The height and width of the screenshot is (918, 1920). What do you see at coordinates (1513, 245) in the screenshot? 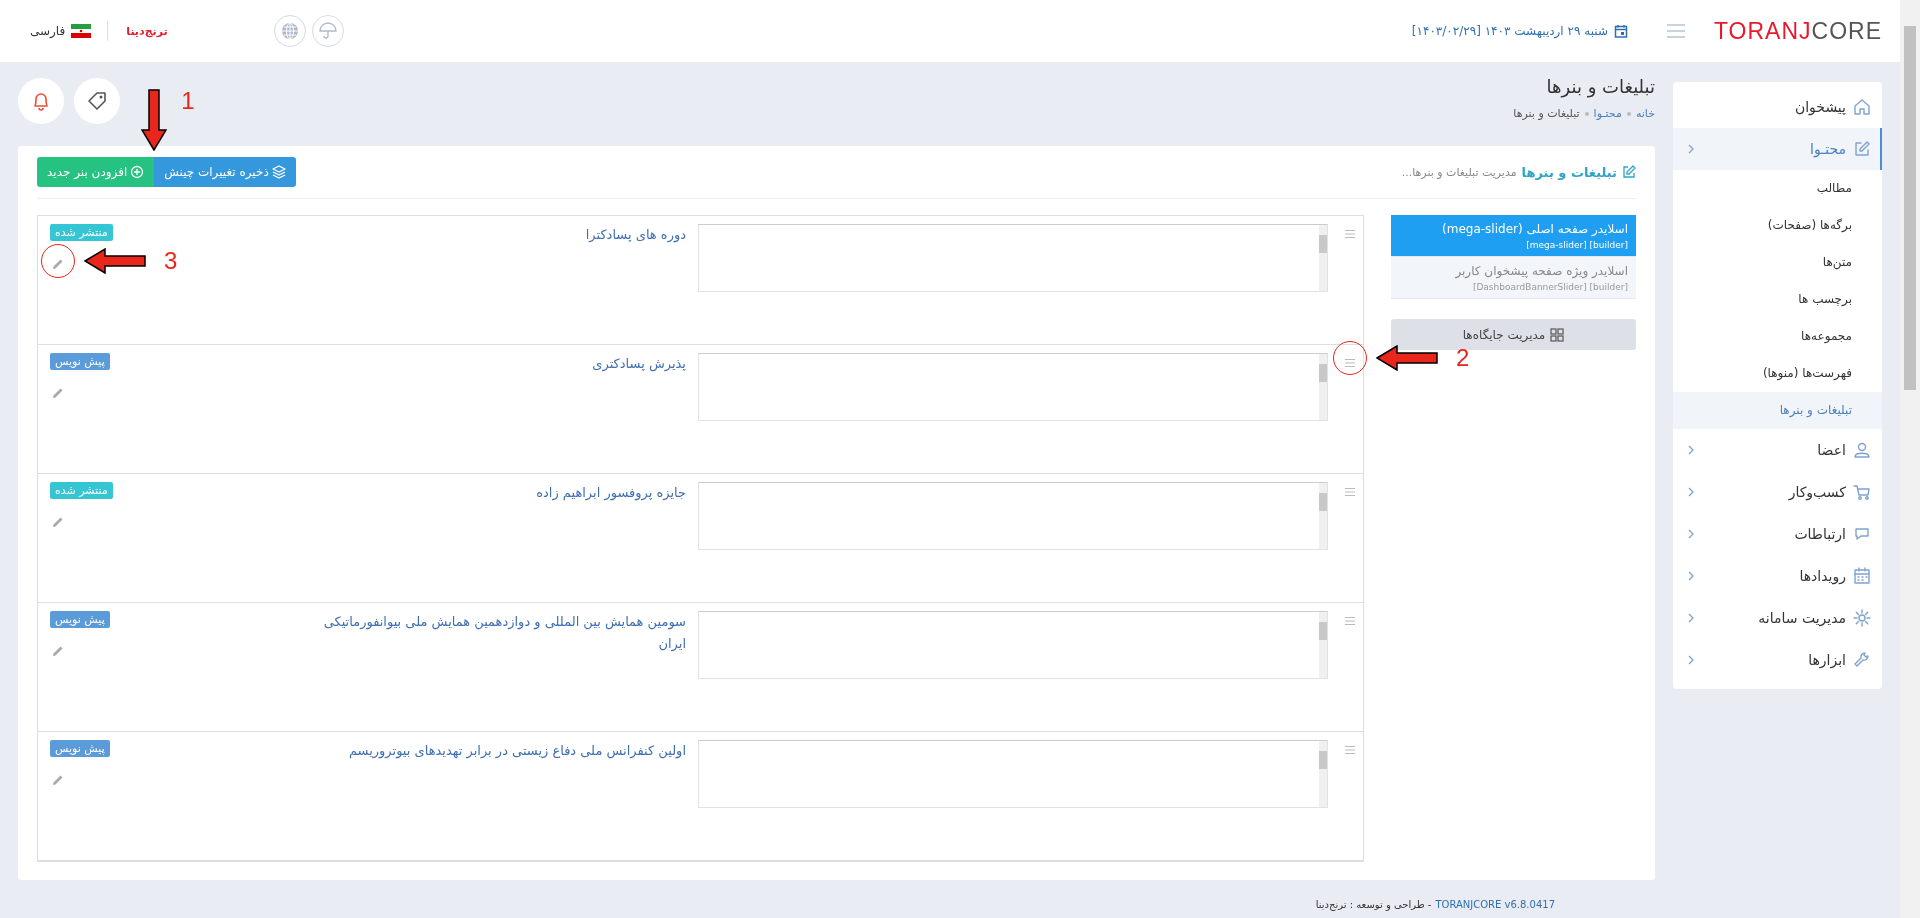
I see `slot-tags: [builder] [mega-slider]` at bounding box center [1513, 245].